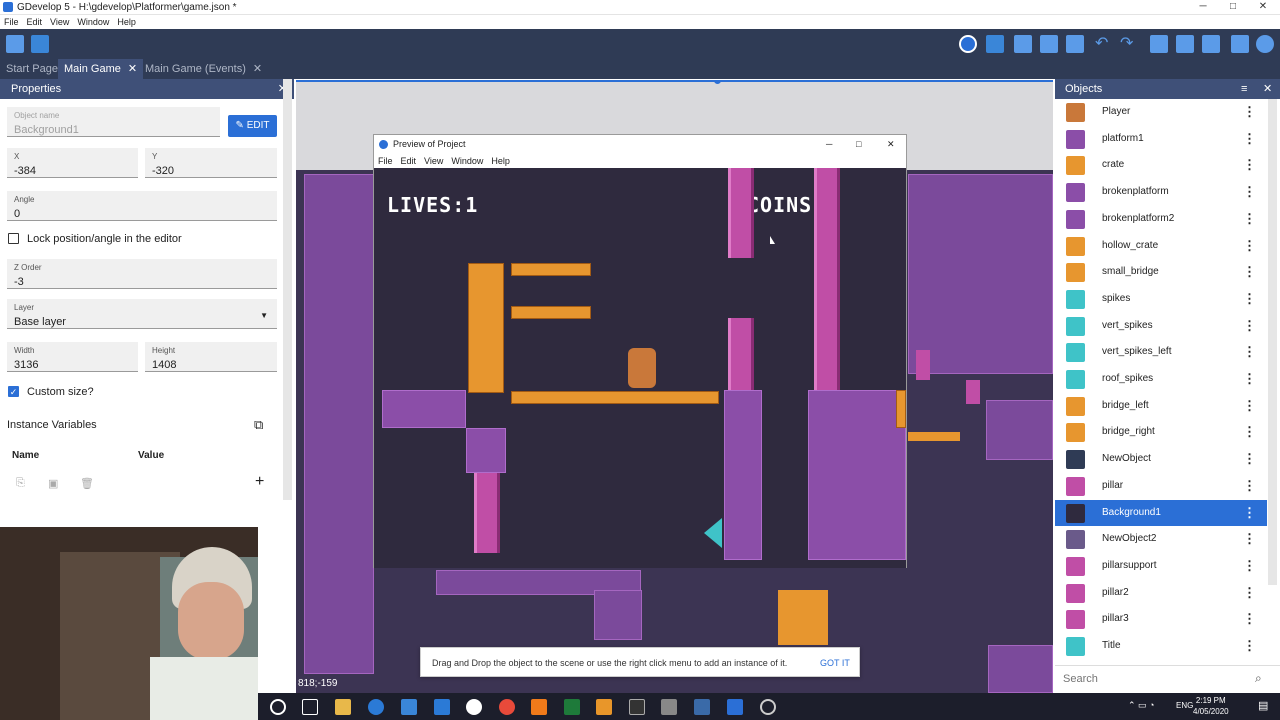 This screenshot has height=720, width=1280. I want to click on preview-menu-help: Help, so click(500, 161).